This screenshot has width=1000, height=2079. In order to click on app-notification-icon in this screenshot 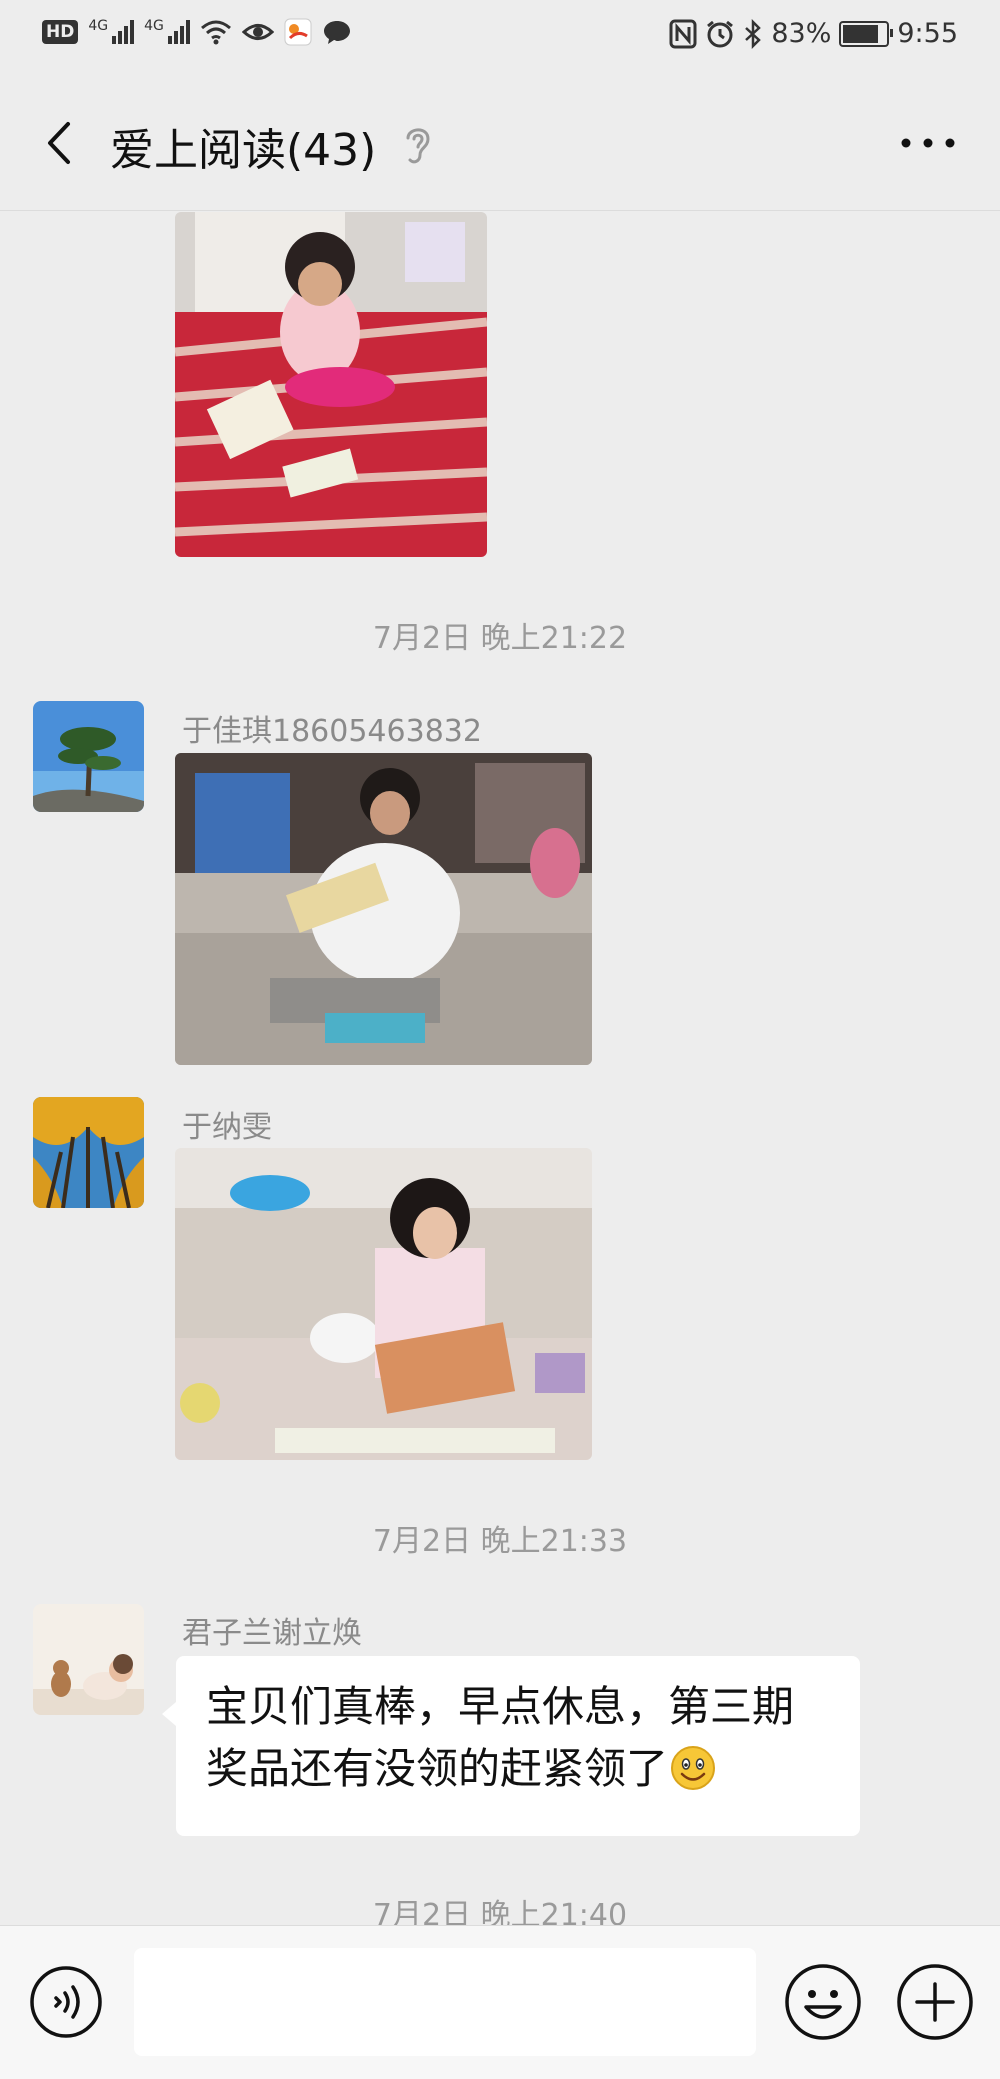, I will do `click(298, 32)`.